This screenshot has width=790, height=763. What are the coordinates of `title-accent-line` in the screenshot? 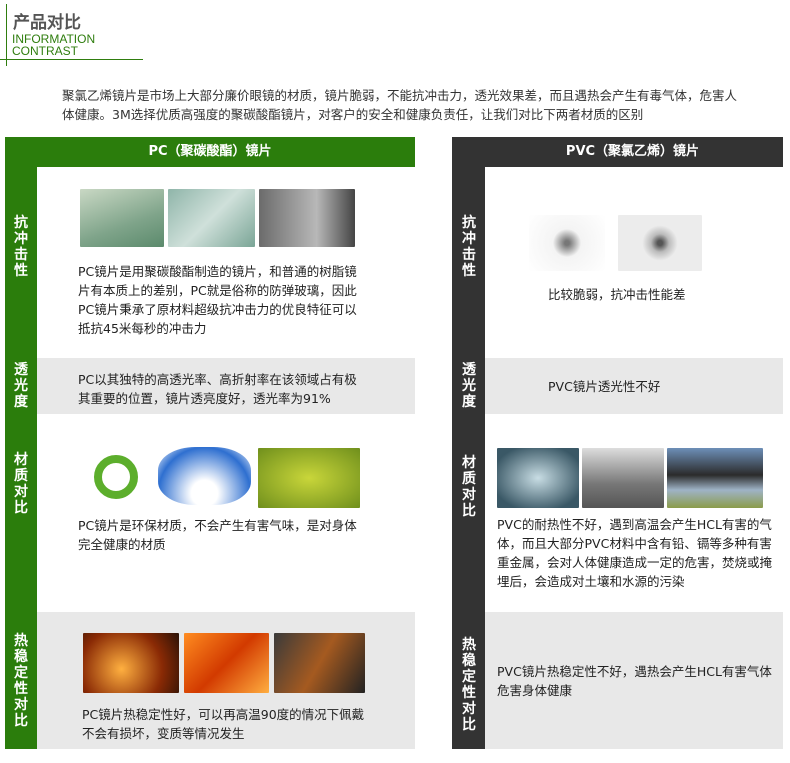 It's located at (6, 35).